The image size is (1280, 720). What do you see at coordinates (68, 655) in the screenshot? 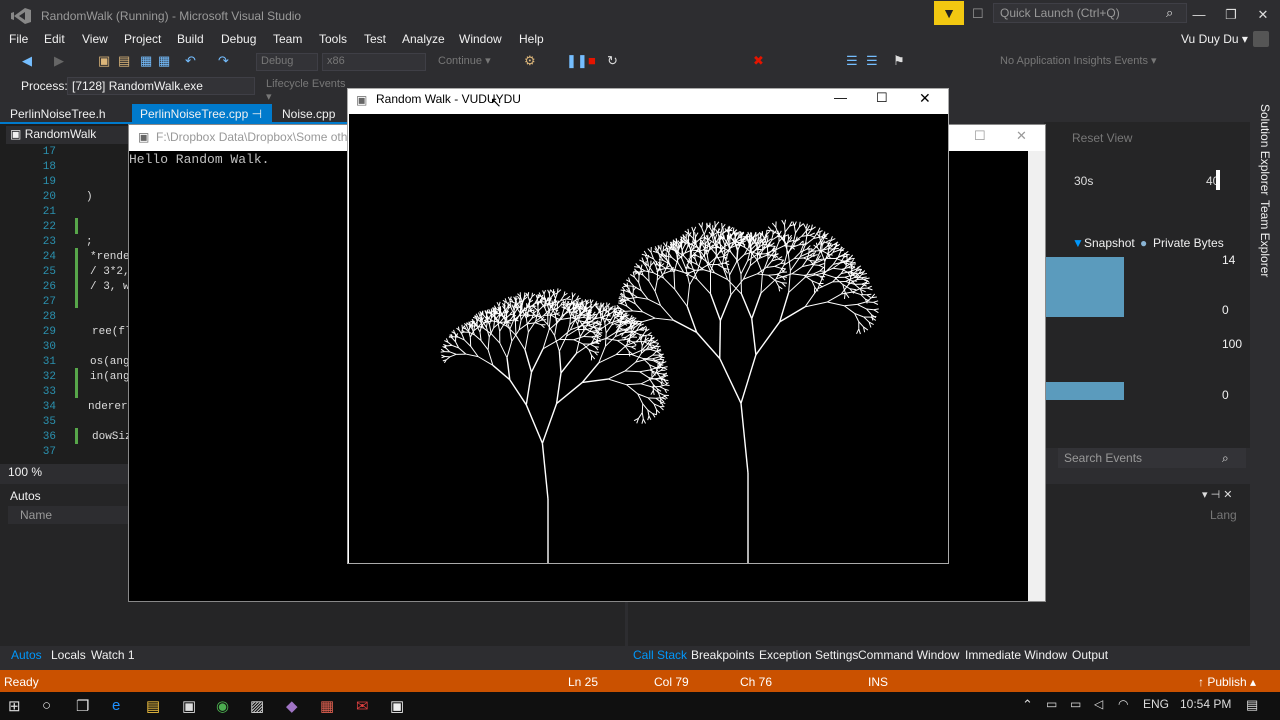
I see `tab-locals: Locals` at bounding box center [68, 655].